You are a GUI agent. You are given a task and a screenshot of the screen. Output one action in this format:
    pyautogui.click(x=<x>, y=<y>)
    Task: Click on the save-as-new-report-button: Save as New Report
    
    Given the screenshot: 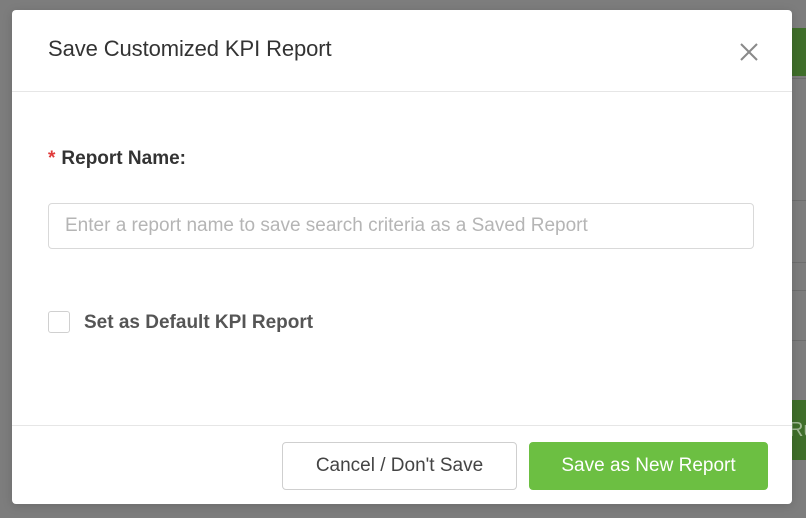 What is the action you would take?
    pyautogui.click(x=648, y=466)
    